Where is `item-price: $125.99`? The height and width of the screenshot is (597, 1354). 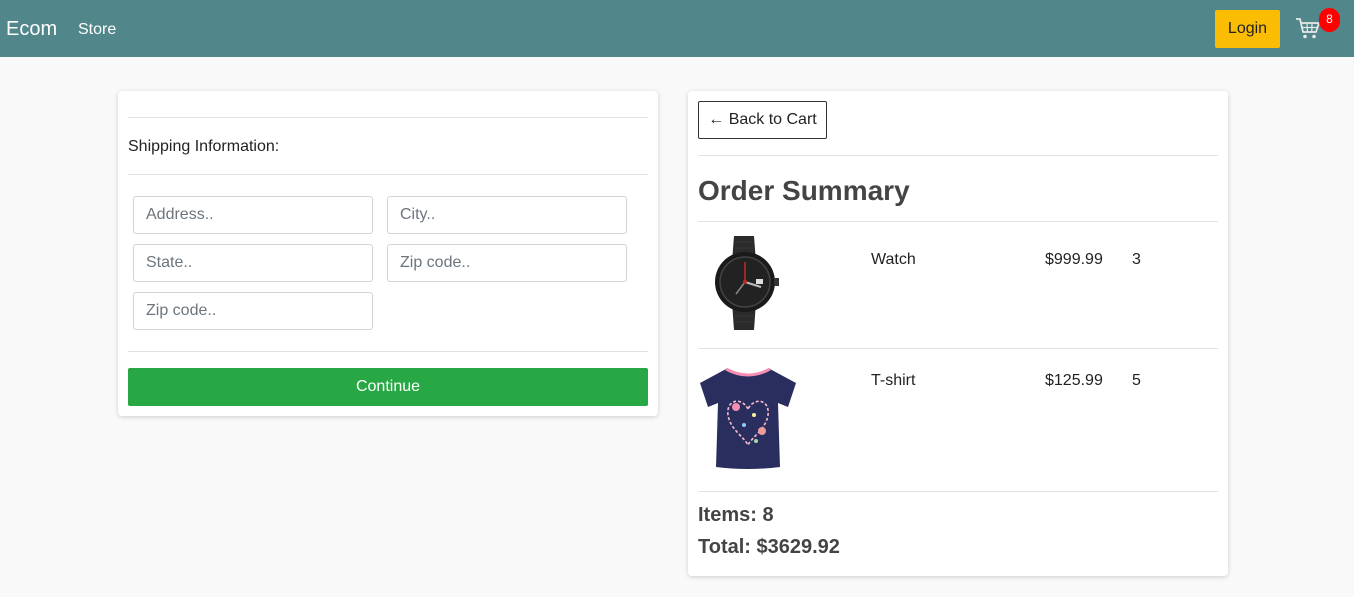 item-price: $125.99 is located at coordinates (1074, 380).